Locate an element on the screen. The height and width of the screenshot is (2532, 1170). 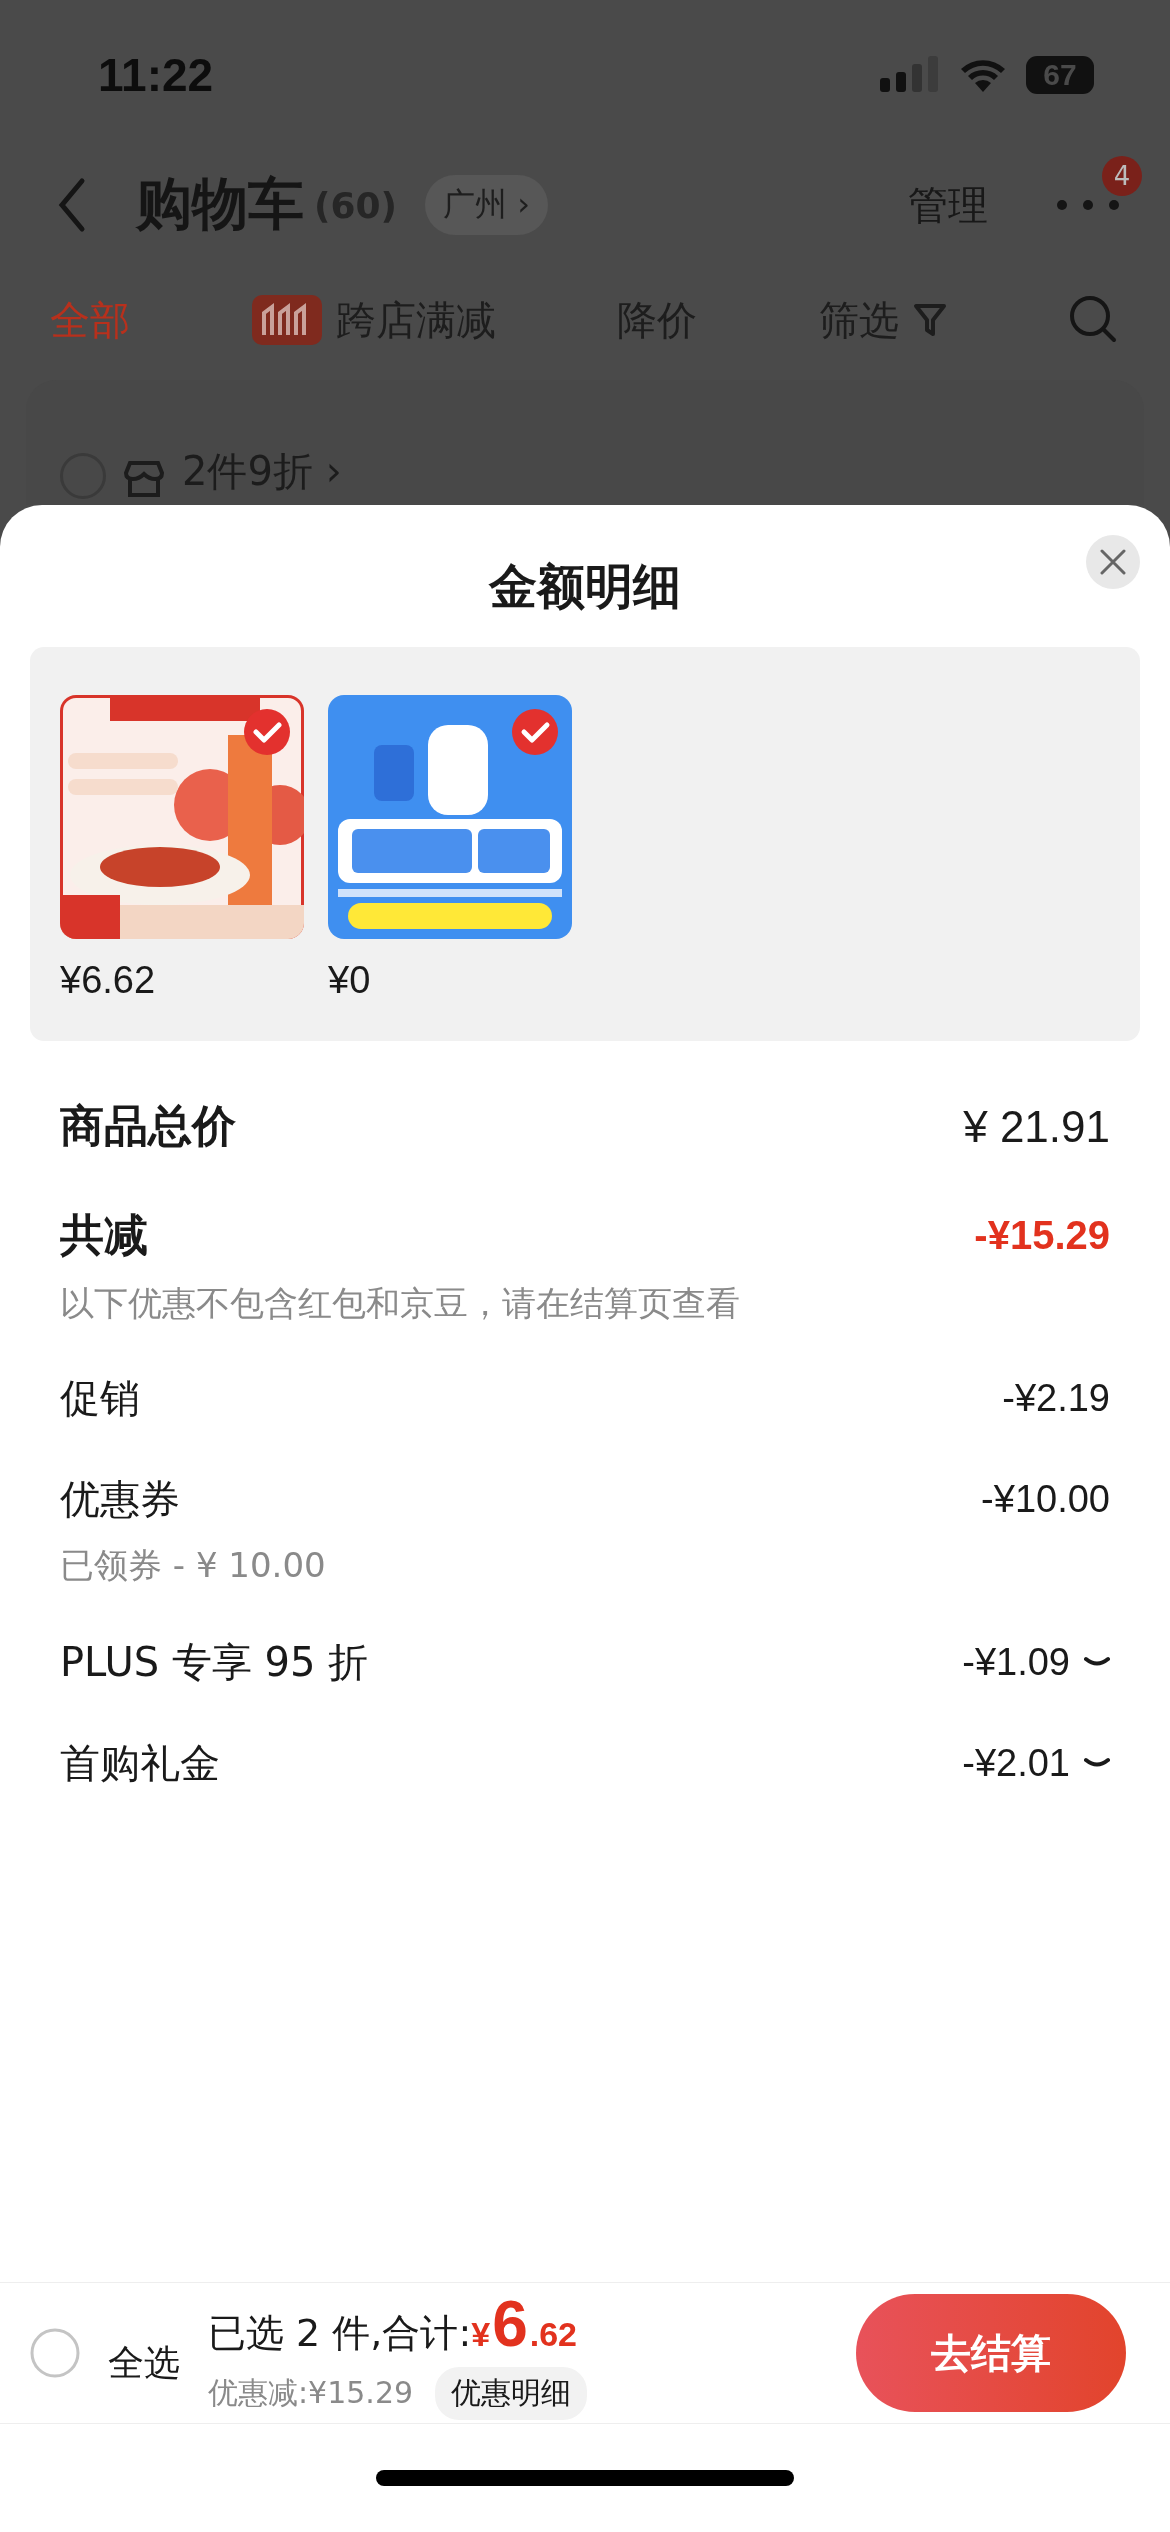
sheet-title: 金额明细 is located at coordinates (585, 586).